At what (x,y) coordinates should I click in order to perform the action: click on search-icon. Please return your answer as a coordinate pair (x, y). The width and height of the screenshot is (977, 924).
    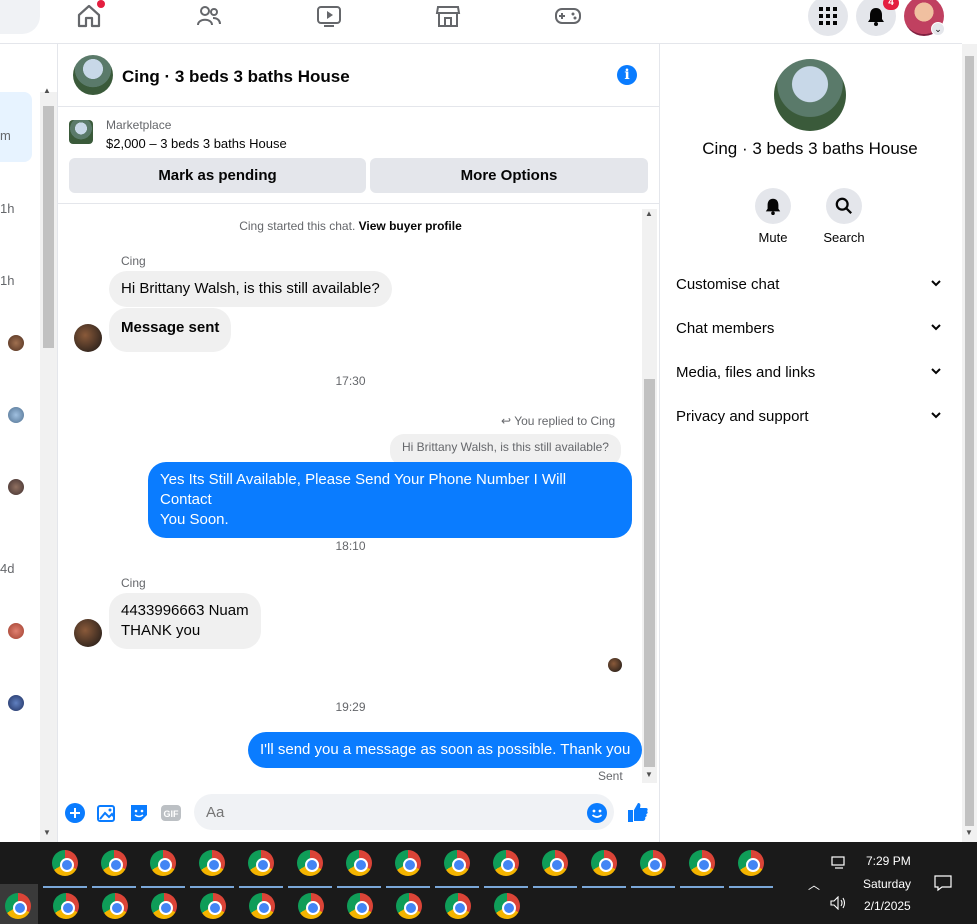
    Looking at the image, I should click on (844, 206).